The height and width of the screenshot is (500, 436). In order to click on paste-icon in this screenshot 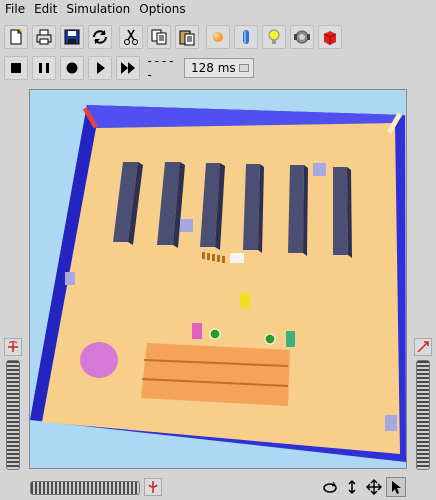, I will do `click(187, 38)`.